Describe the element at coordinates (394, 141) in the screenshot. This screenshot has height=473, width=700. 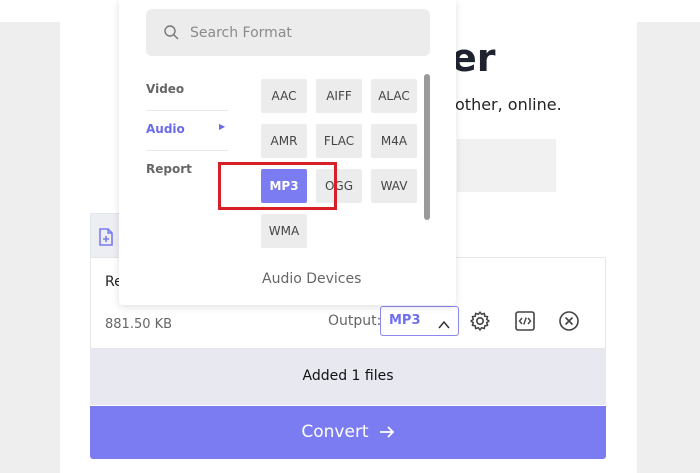
I see `format-option-m4a: M4A` at that location.